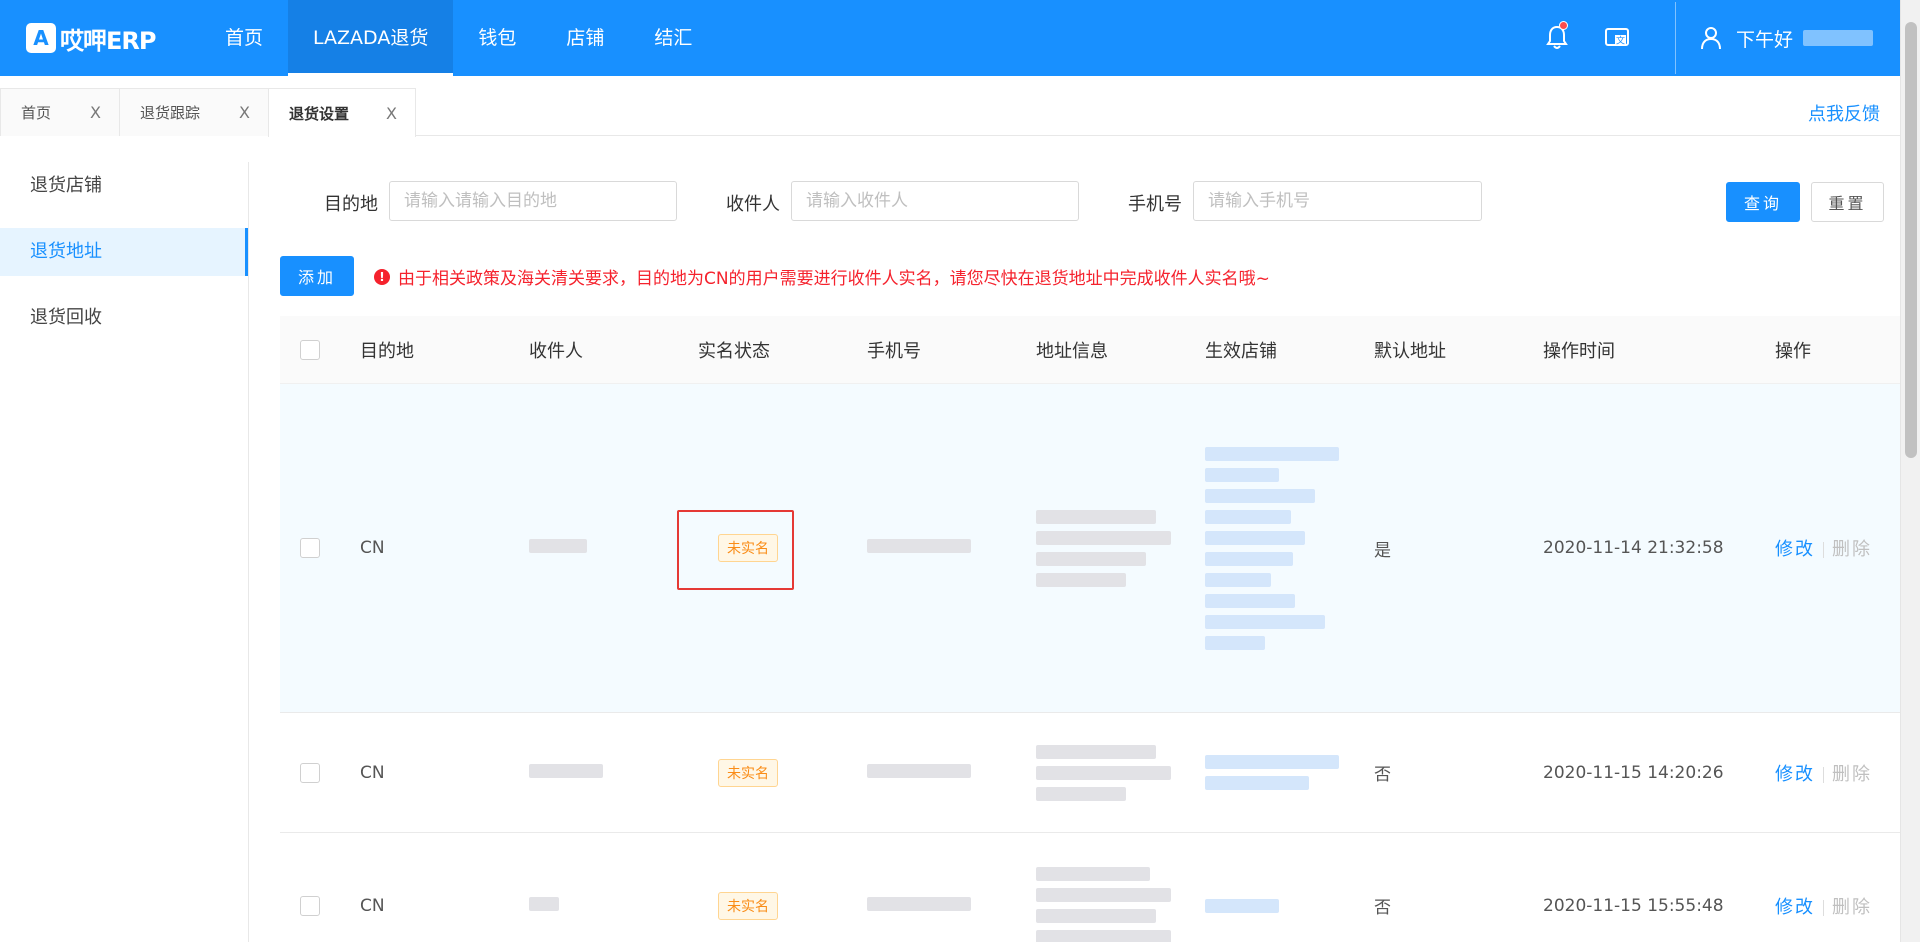 The height and width of the screenshot is (942, 1920). I want to click on row-default-address: 是, so click(1382, 550).